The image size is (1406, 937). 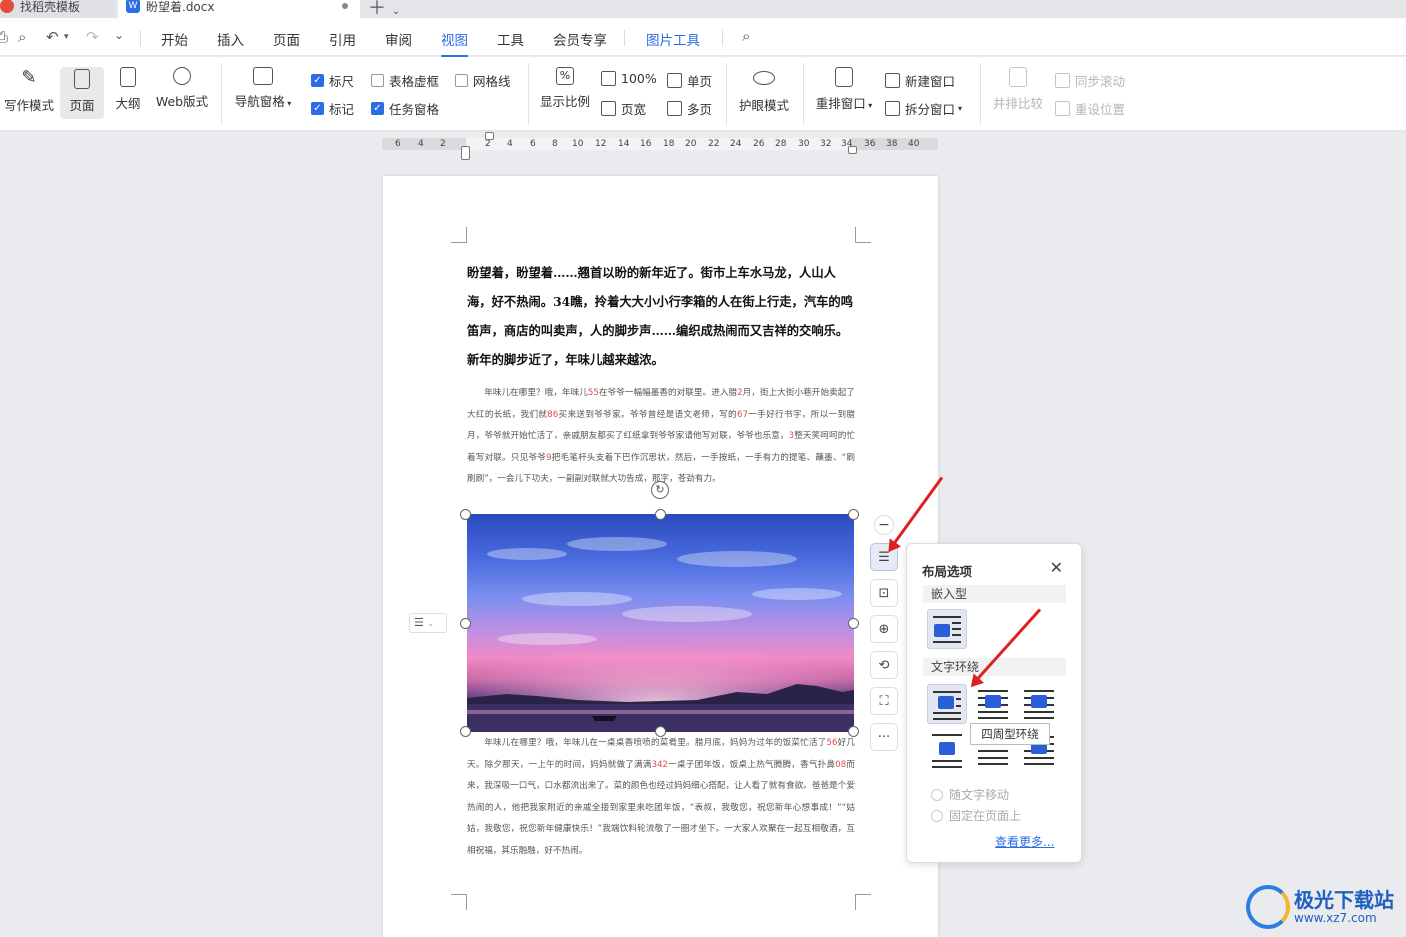 I want to click on highlighted-number: 56, so click(x=832, y=743).